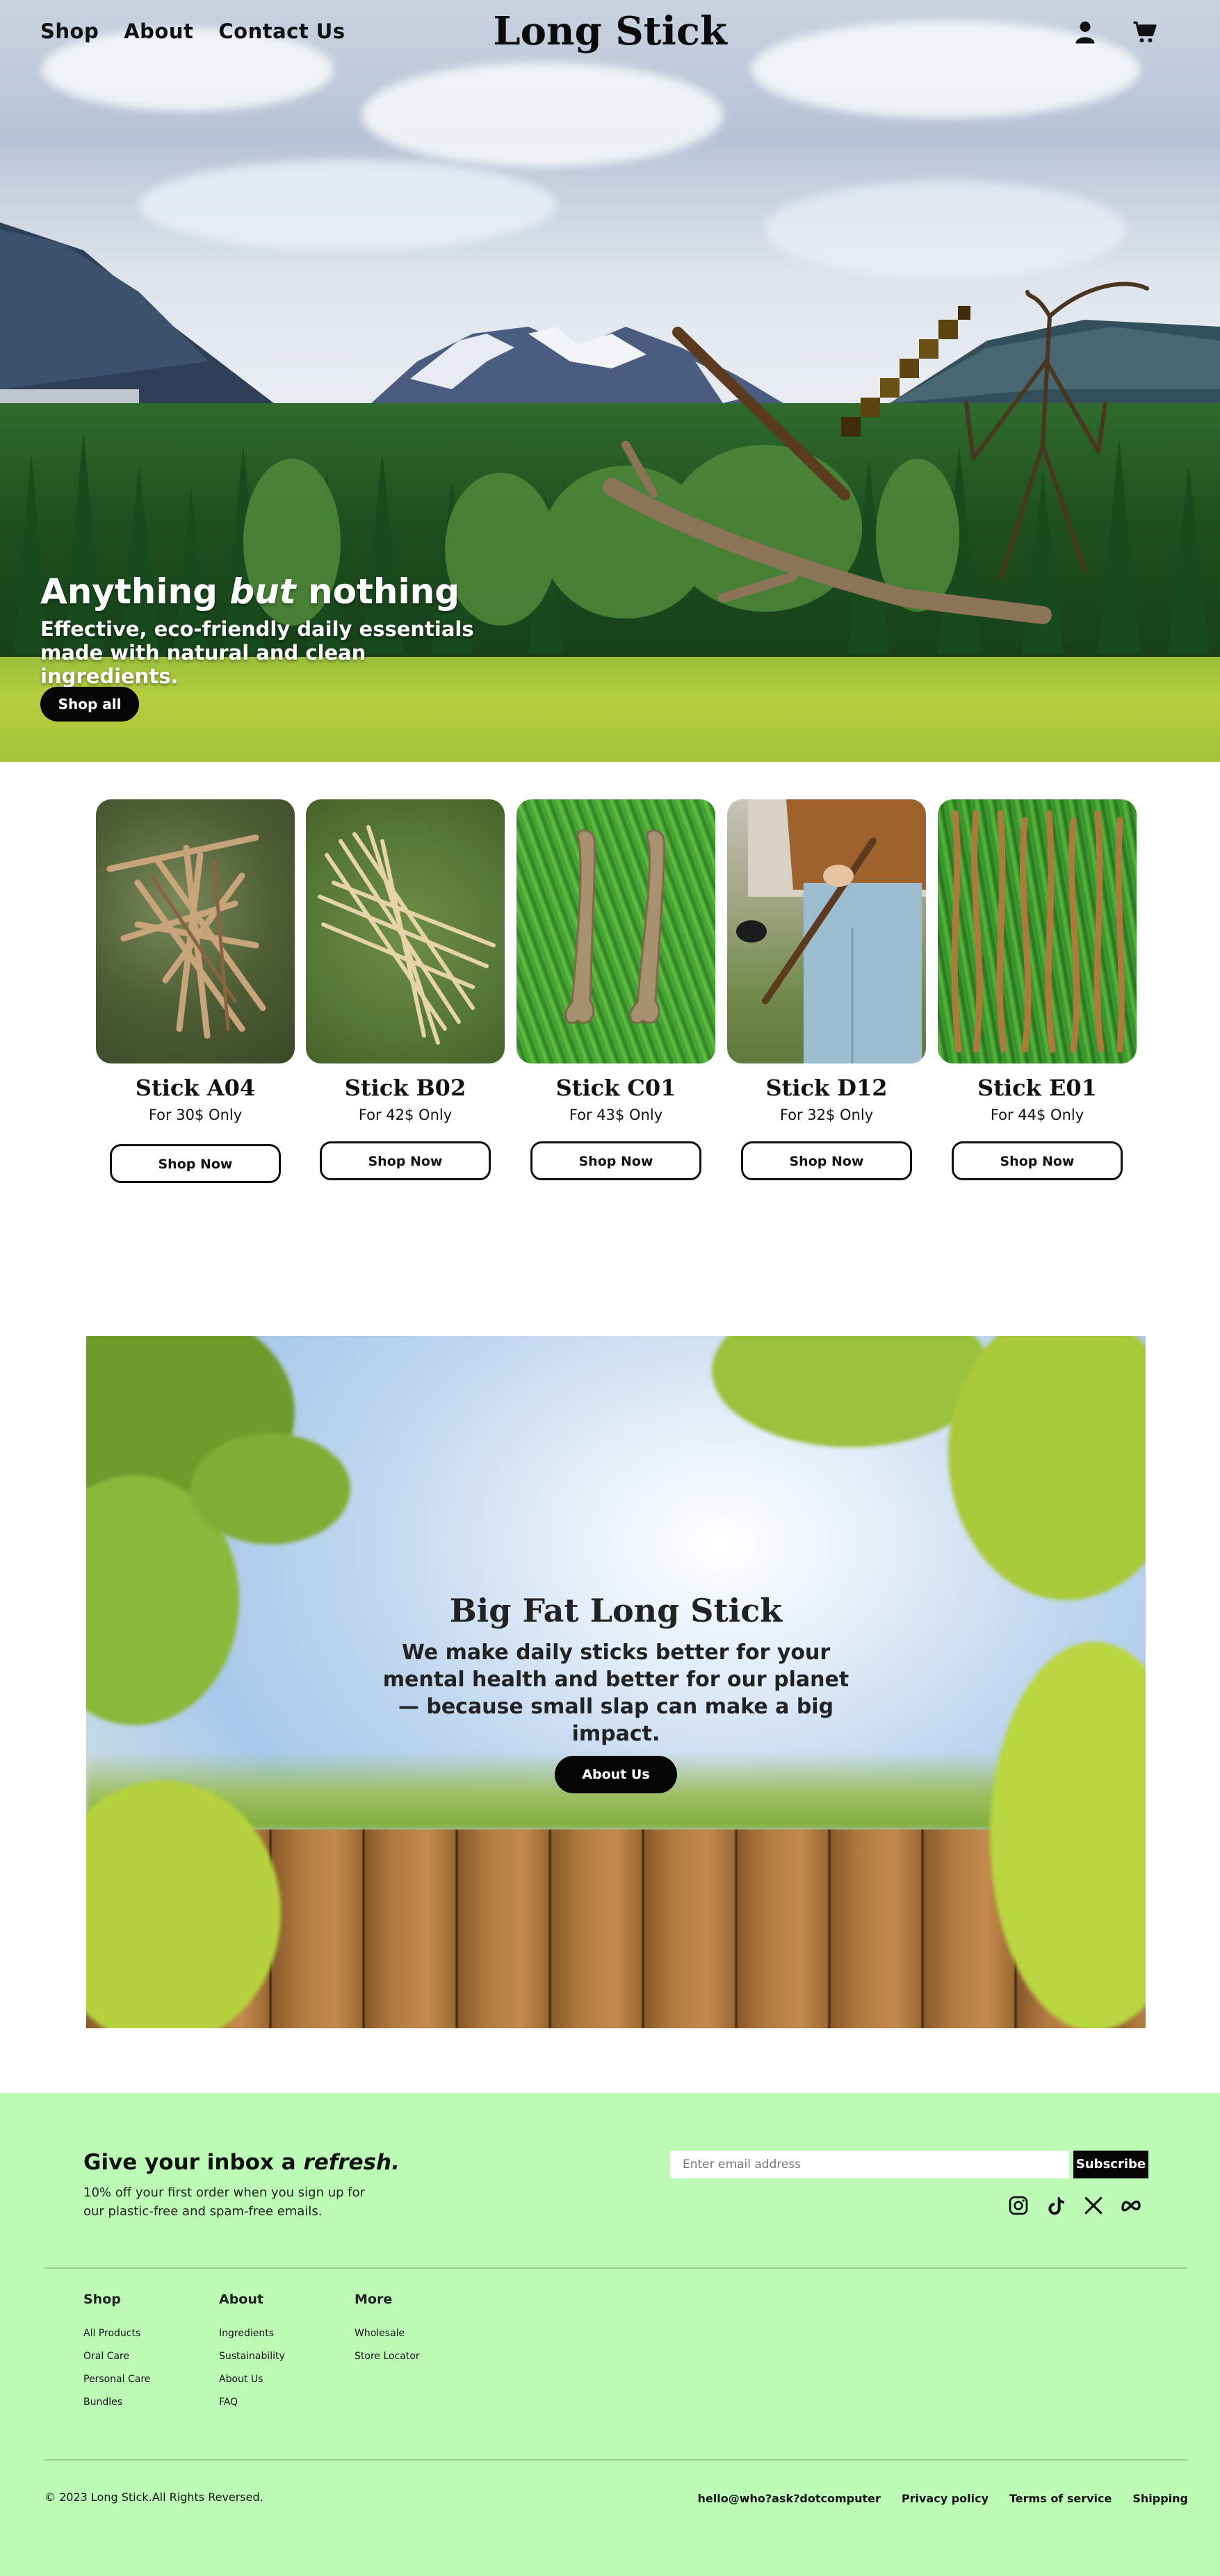 The width and height of the screenshot is (1220, 2576). What do you see at coordinates (252, 2402) in the screenshot?
I see `footer-link: FAQ` at bounding box center [252, 2402].